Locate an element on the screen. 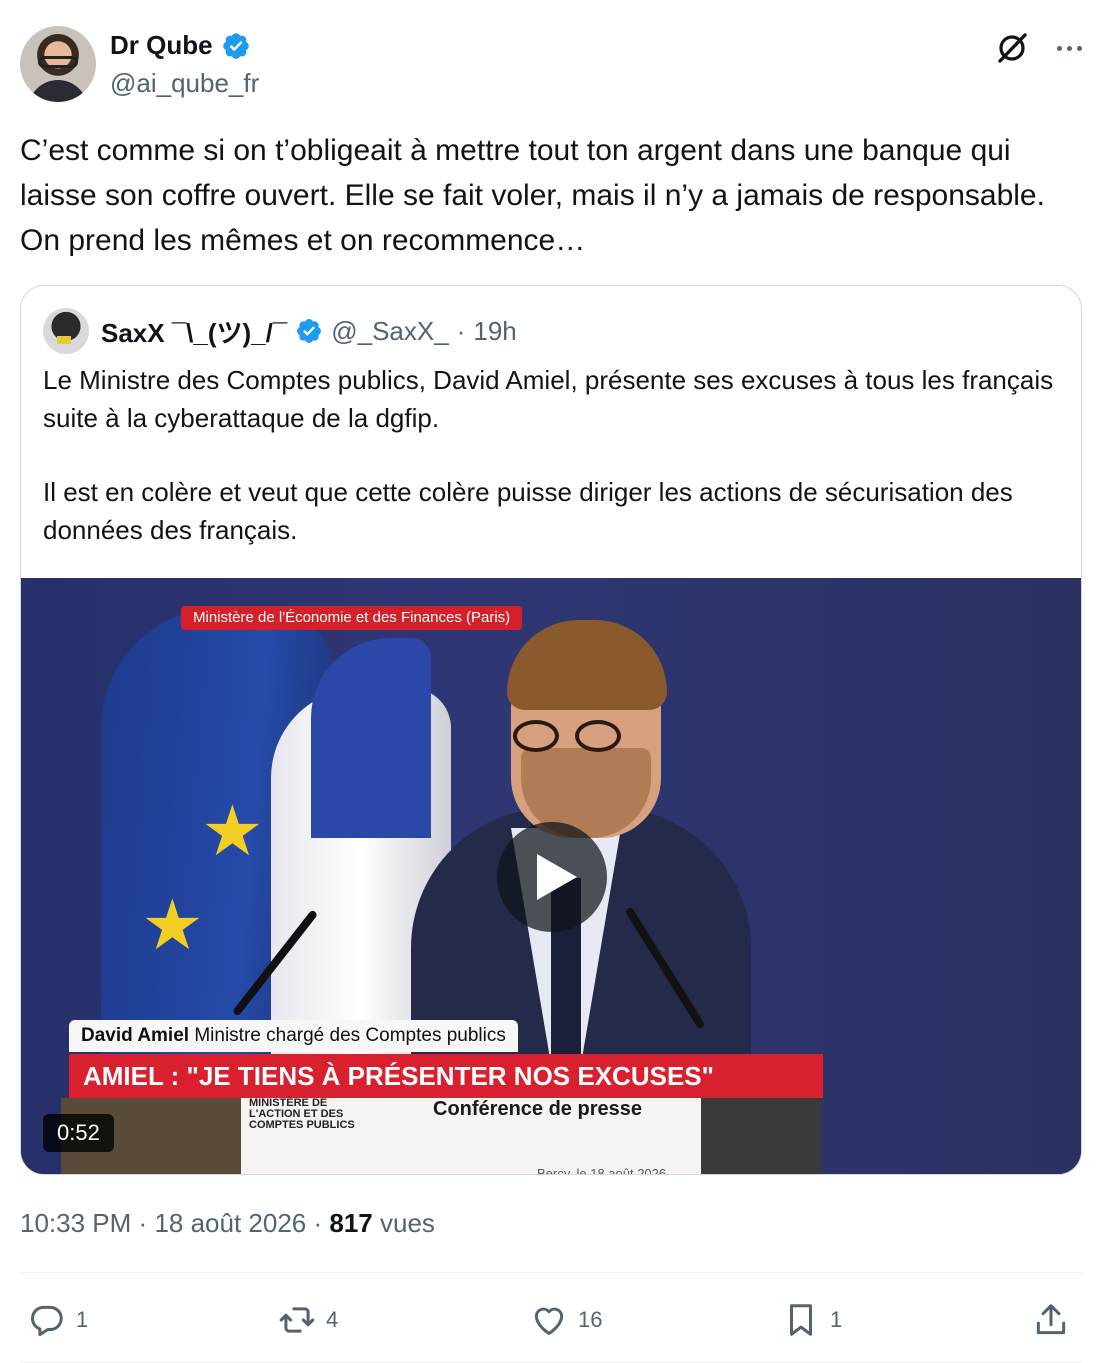 Image resolution: width=1106 pixels, height=1363 pixels. podium-right is located at coordinates (761, 1136).